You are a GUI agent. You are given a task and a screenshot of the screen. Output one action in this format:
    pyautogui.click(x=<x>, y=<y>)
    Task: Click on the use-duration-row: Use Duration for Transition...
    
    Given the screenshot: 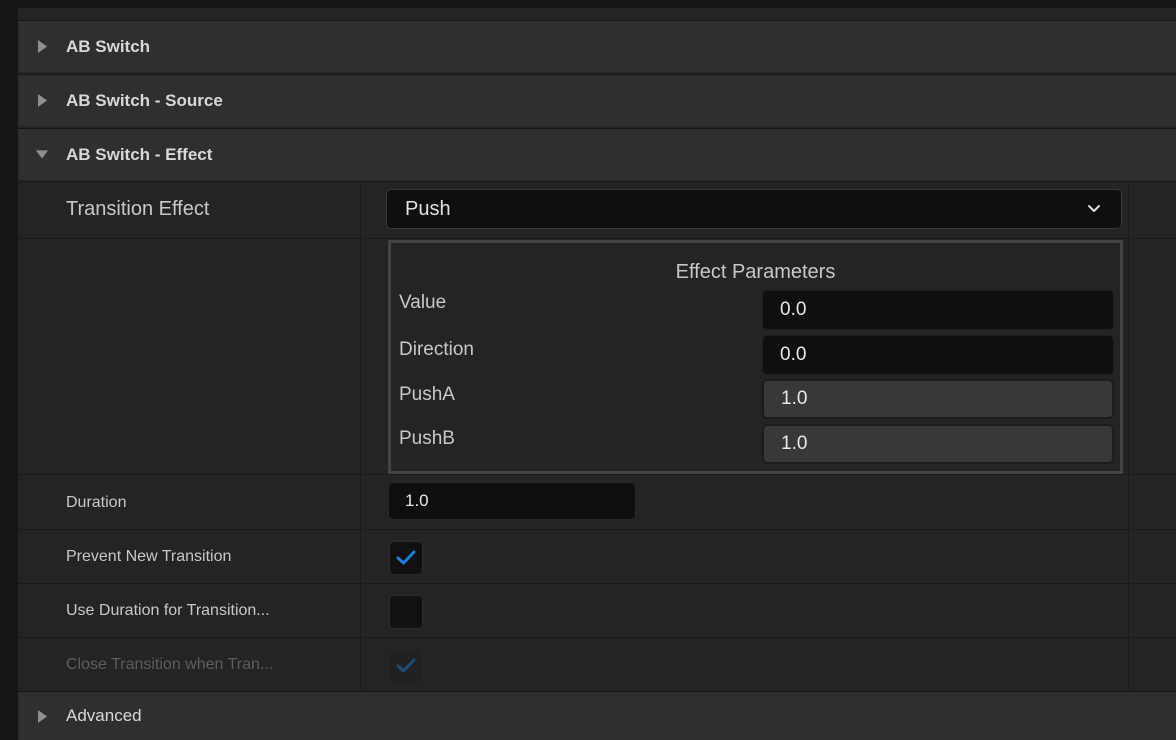 What is the action you would take?
    pyautogui.click(x=597, y=610)
    